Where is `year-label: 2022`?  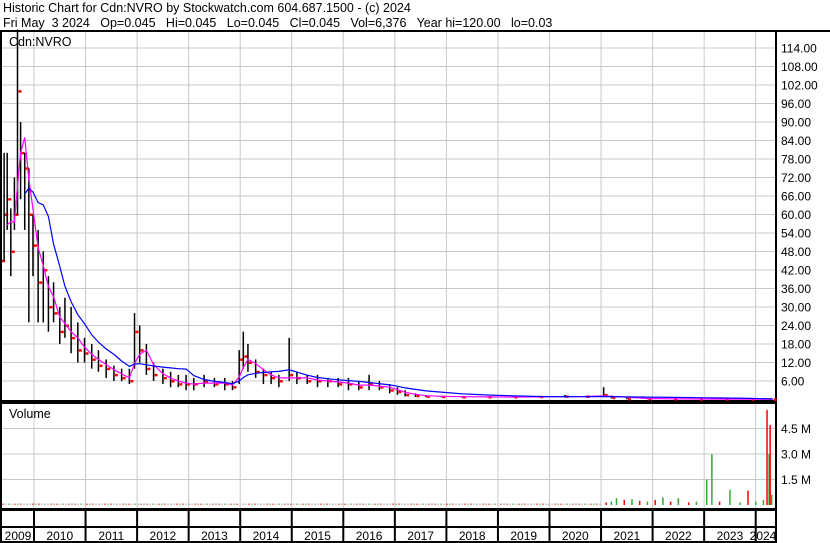
year-label: 2022 is located at coordinates (678, 536).